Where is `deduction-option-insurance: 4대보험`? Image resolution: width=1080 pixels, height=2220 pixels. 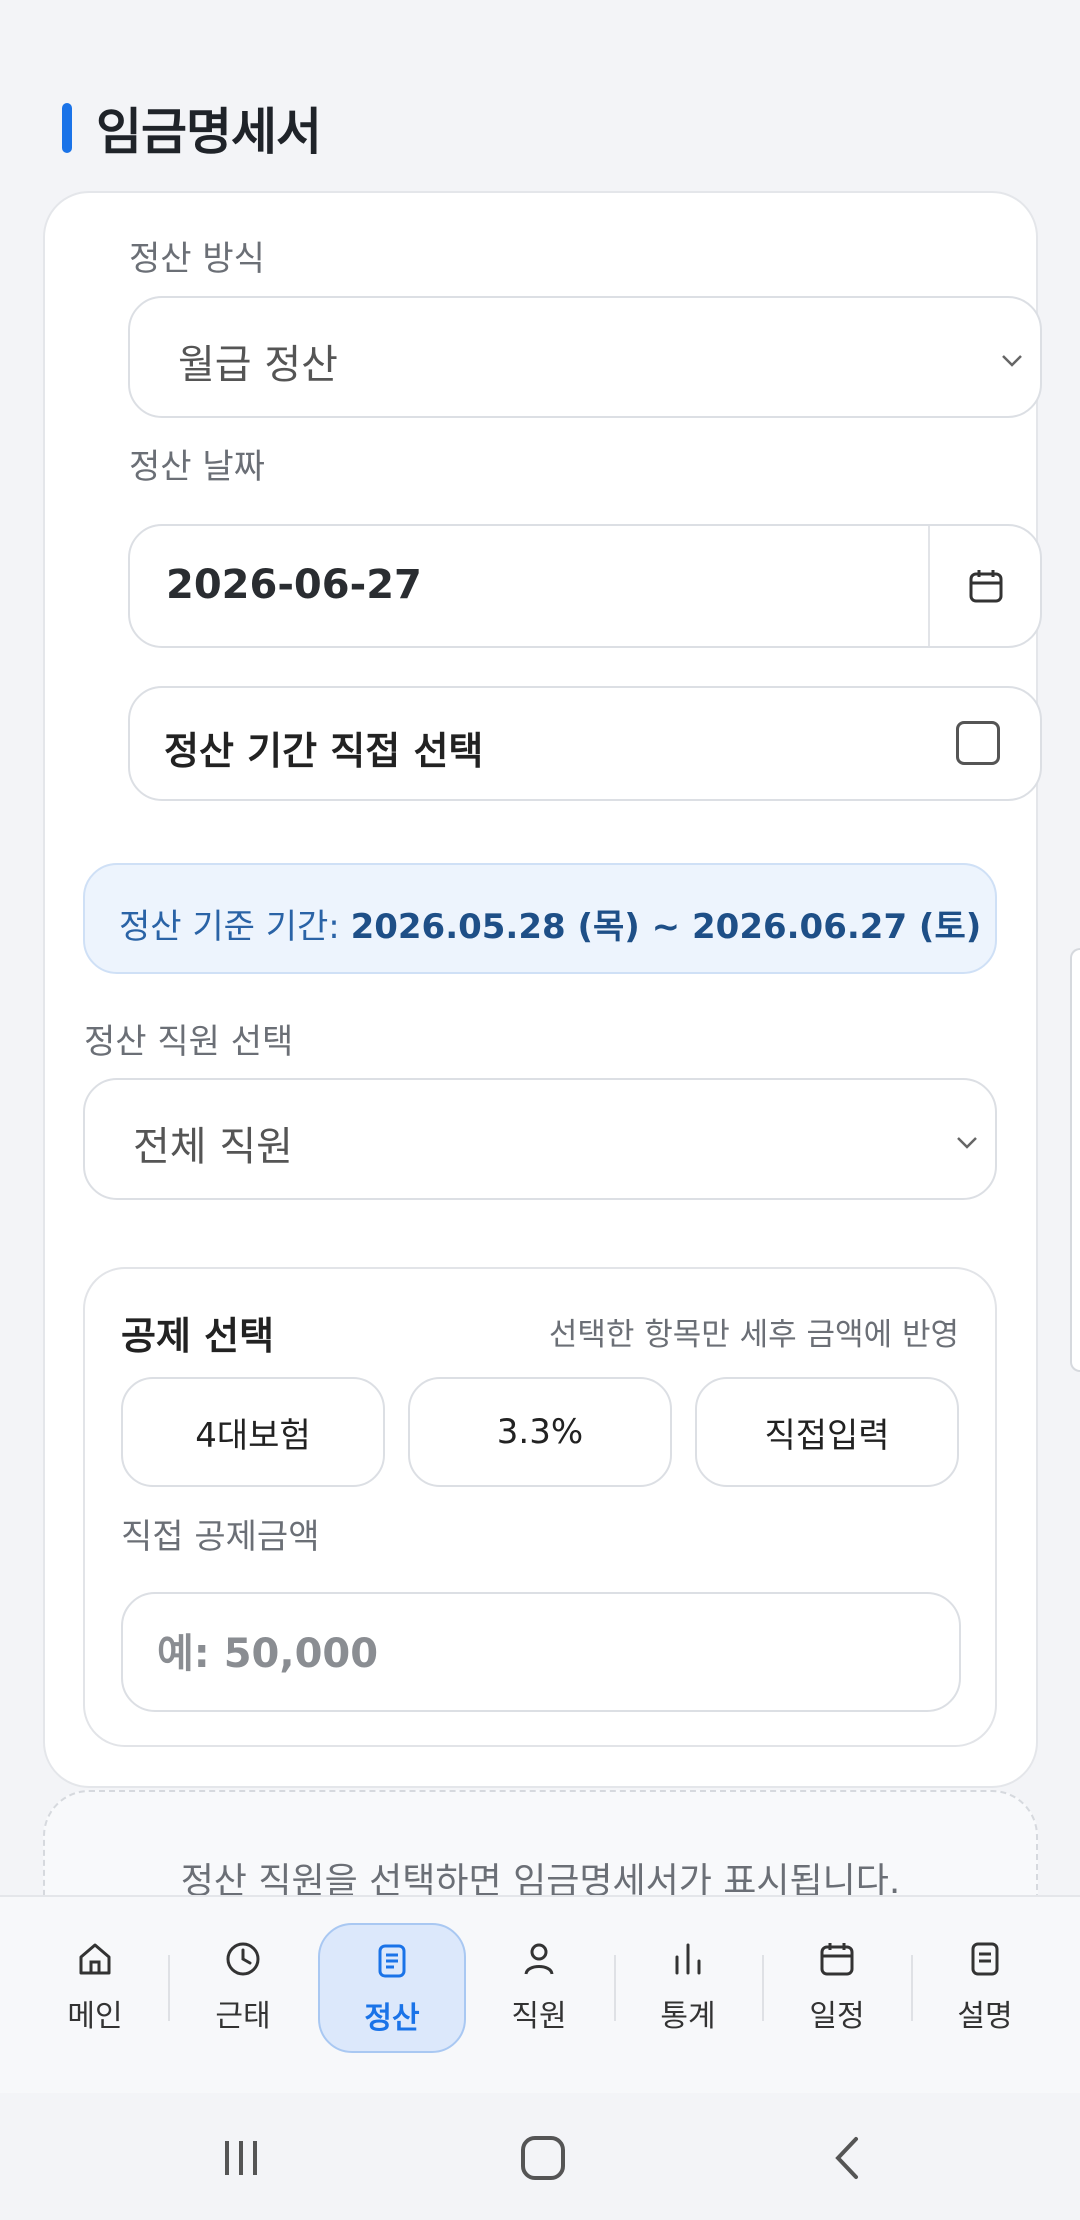
deduction-option-insurance: 4대보험 is located at coordinates (253, 1432).